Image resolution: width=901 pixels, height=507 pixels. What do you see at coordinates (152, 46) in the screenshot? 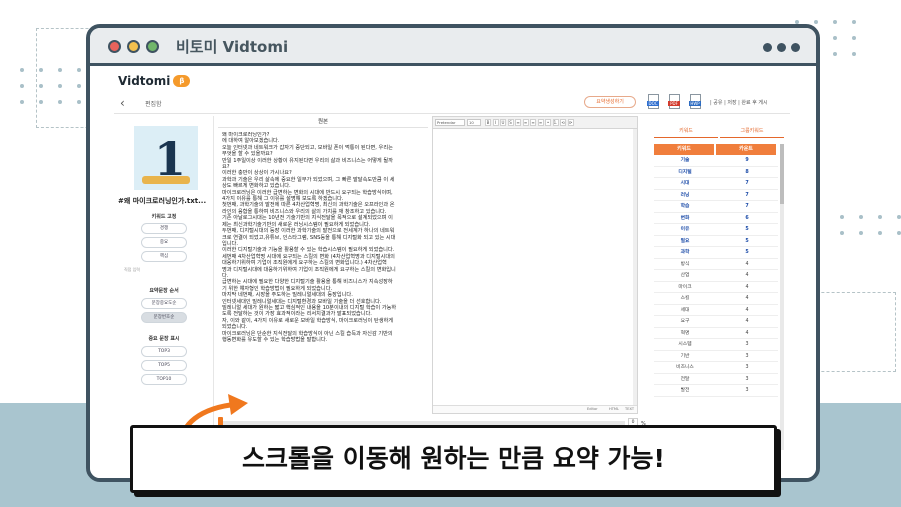
I see `maximize-window-button` at bounding box center [152, 46].